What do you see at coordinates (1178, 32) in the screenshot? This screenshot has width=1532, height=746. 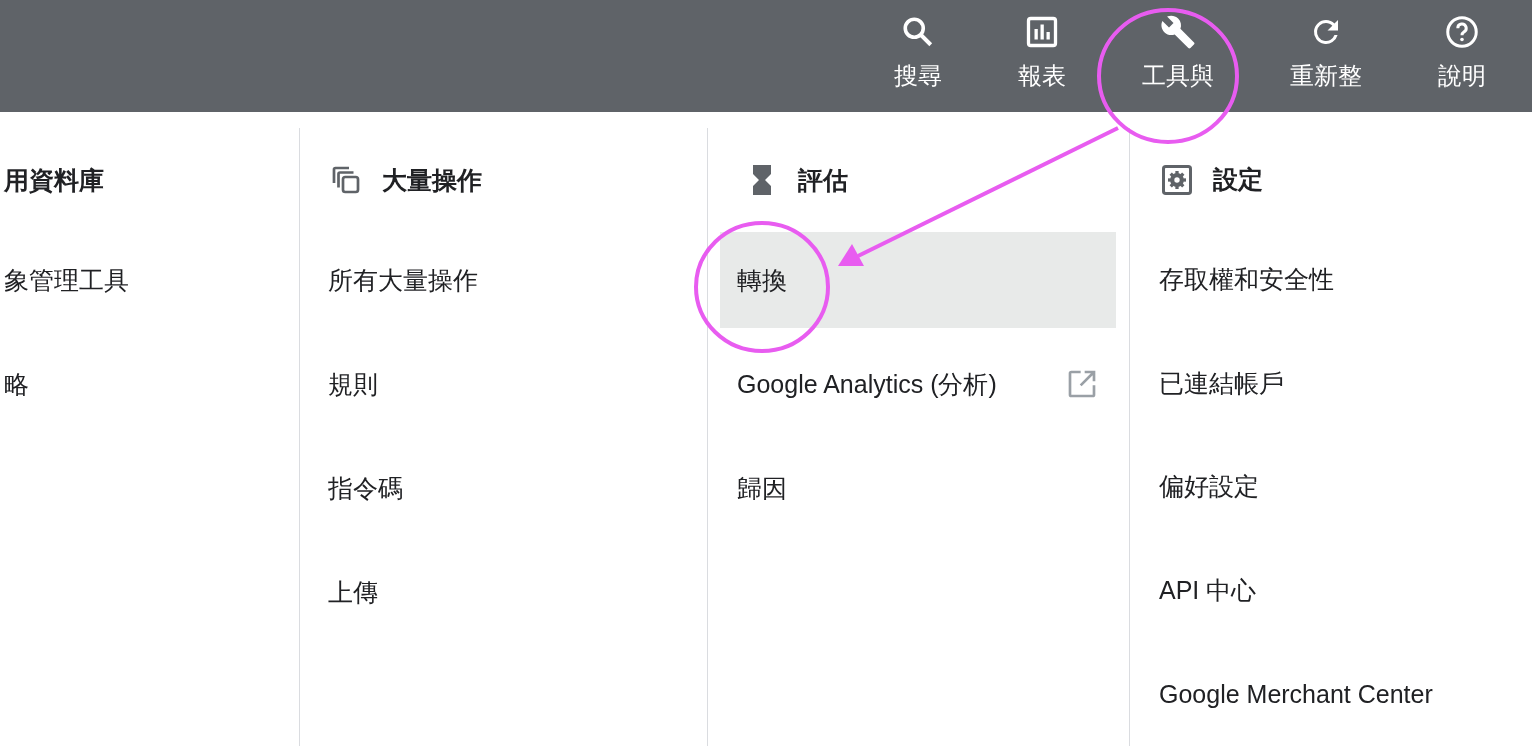 I see `wrench-icon` at bounding box center [1178, 32].